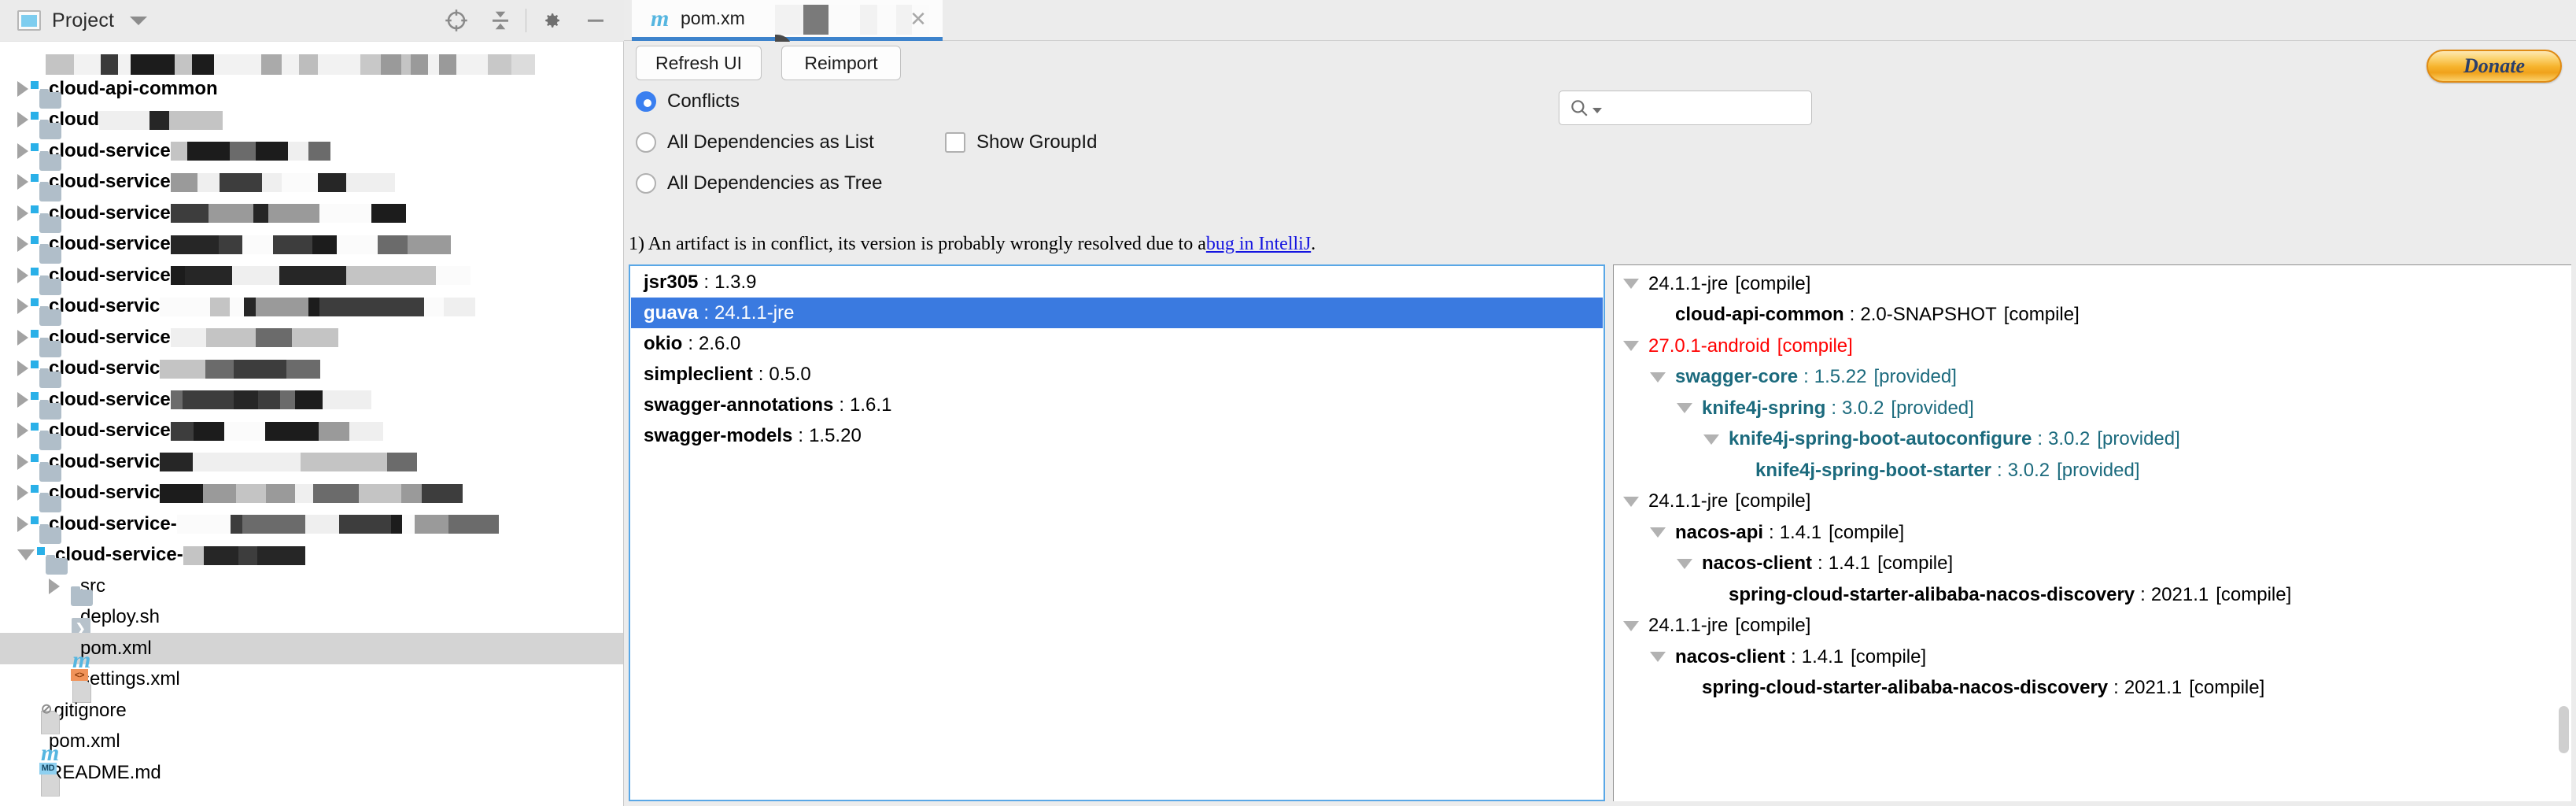 The height and width of the screenshot is (806, 2576). Describe the element at coordinates (596, 20) in the screenshot. I see `minimize-icon` at that location.